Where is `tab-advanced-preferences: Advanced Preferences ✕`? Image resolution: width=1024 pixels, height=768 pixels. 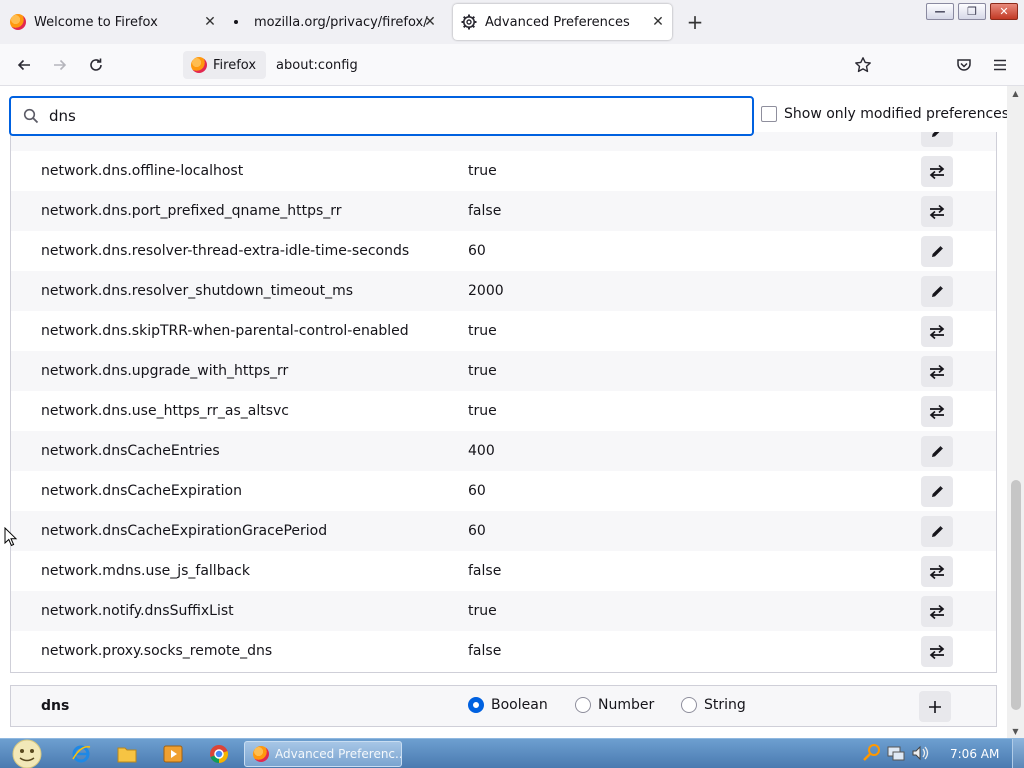 tab-advanced-preferences: Advanced Preferences ✕ is located at coordinates (562, 22).